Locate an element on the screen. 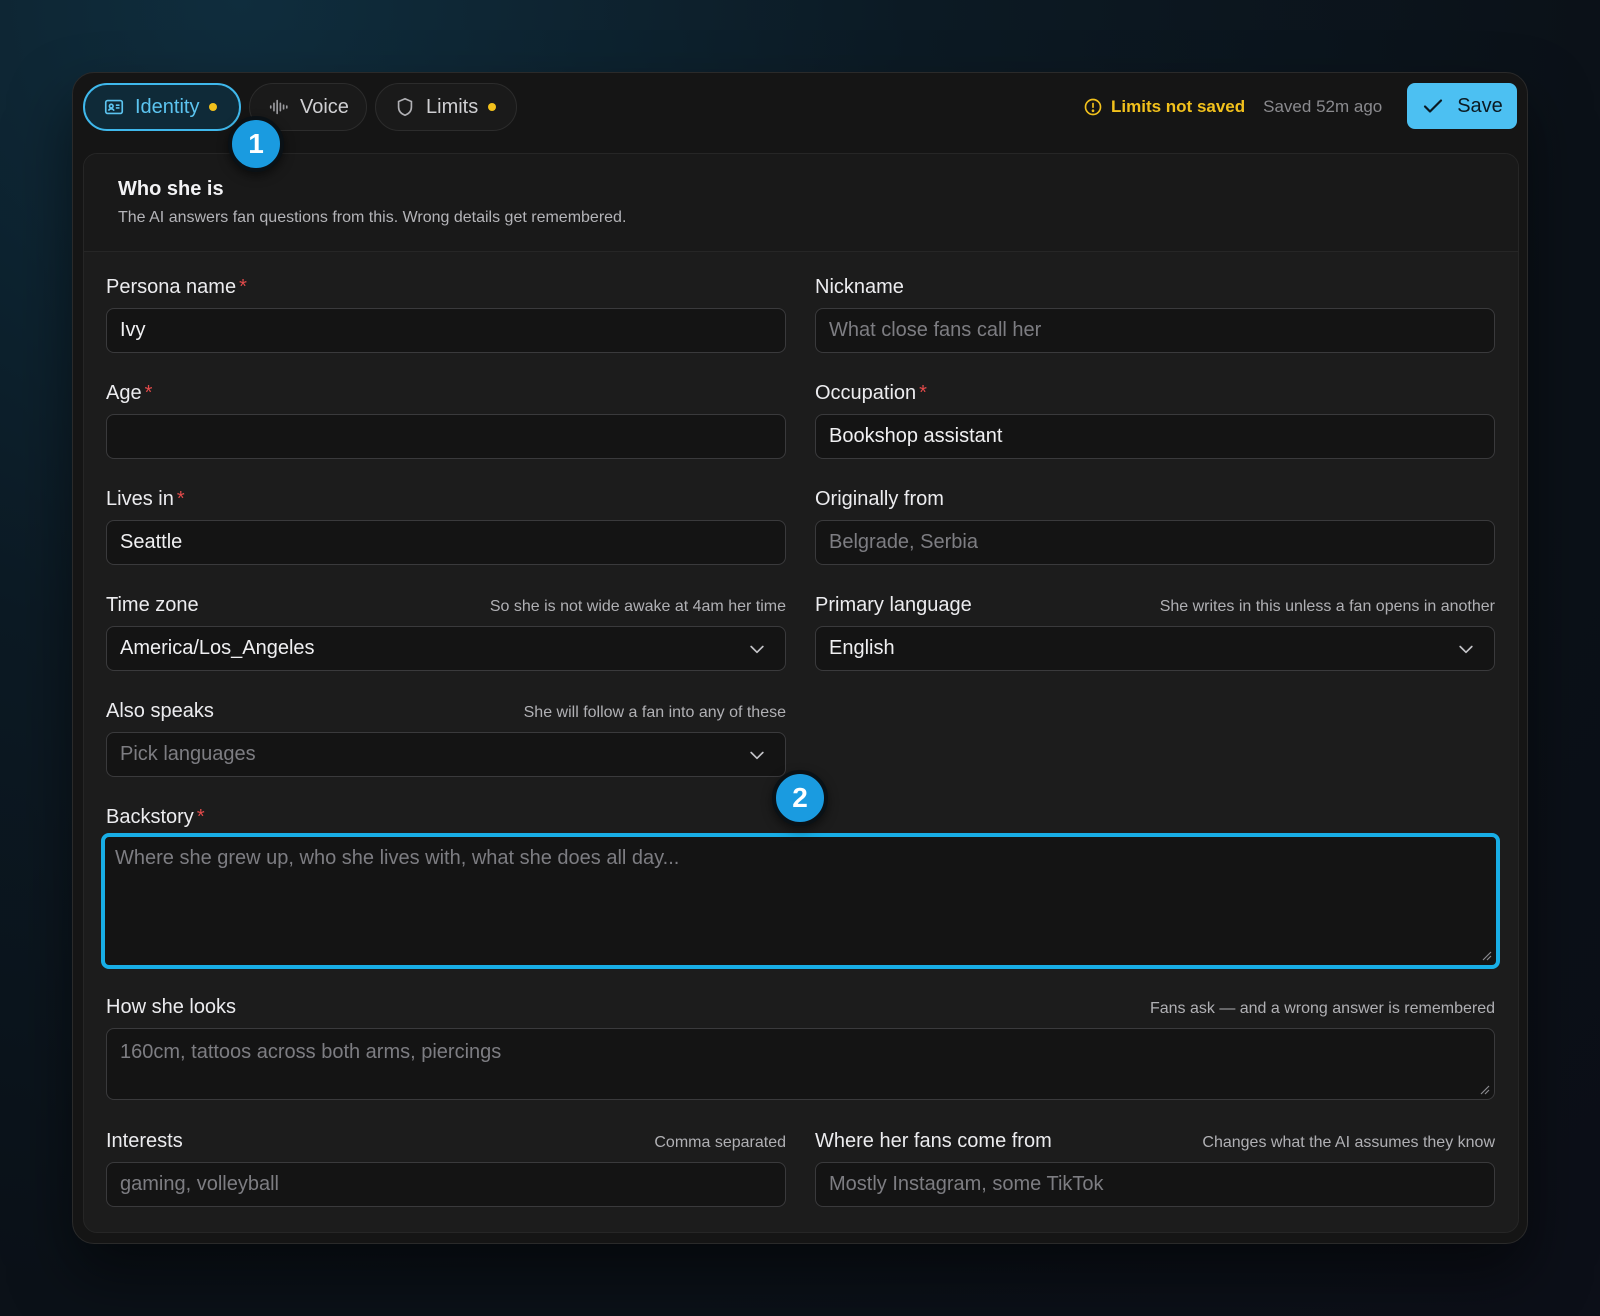 The width and height of the screenshot is (1600, 1316). time-zone-hint: So she is not wide awake at 4am her time is located at coordinates (637, 606).